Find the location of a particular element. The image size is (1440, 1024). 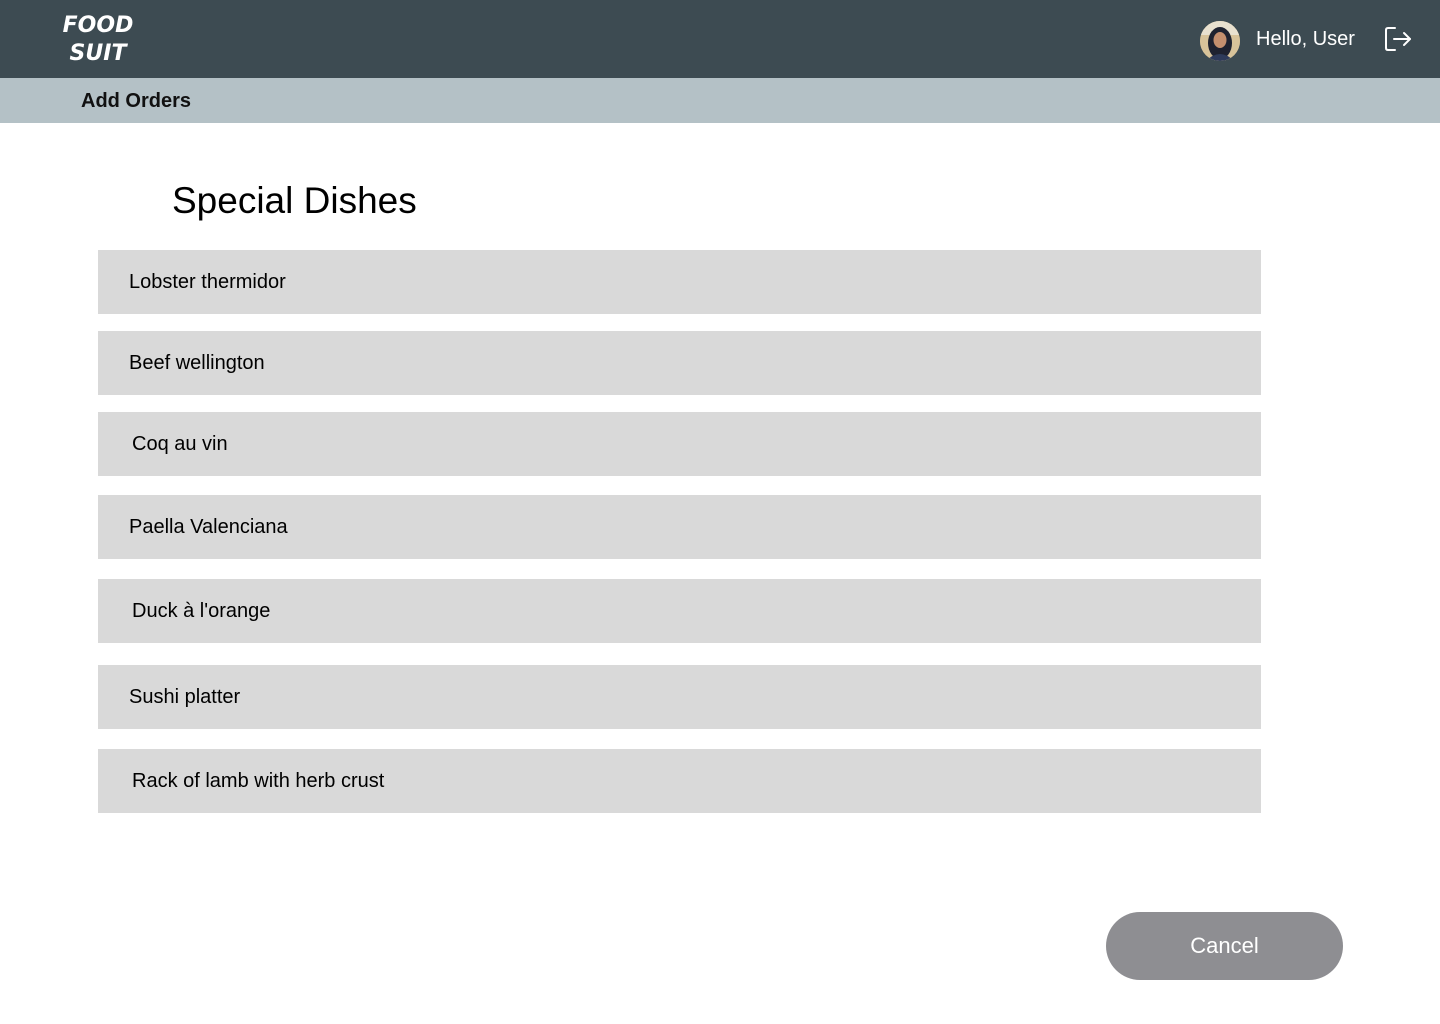

user-greeting: Hello, User is located at coordinates (1305, 39).